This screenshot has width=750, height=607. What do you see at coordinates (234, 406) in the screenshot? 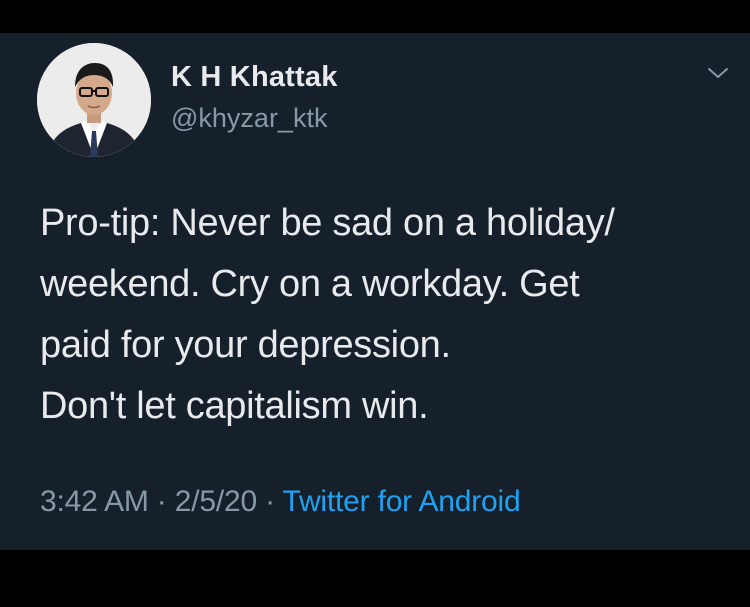
I see `tweet-text-line: Don't let capitalism win.` at bounding box center [234, 406].